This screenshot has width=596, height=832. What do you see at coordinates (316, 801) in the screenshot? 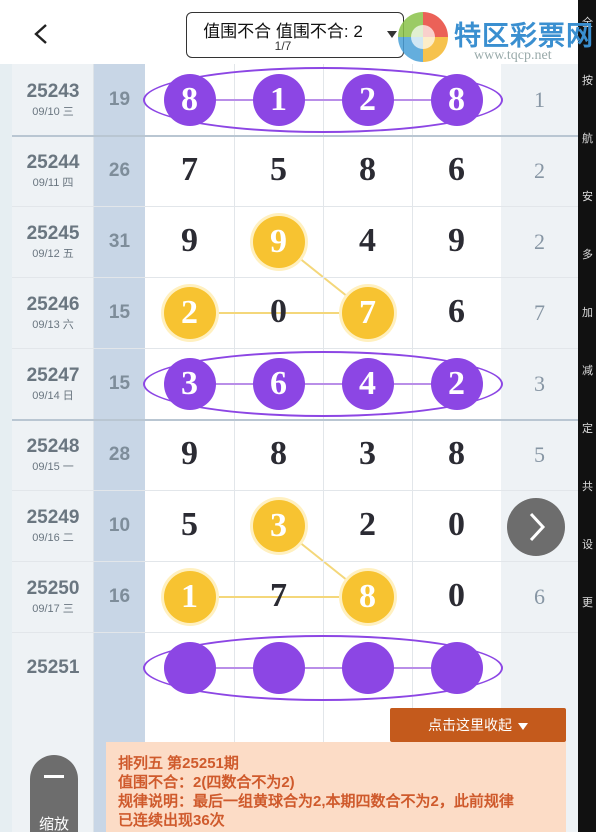
I see `info-line-3: 规律说明：最后一组黄球合为2,本期四数合不为2，此前规律` at bounding box center [316, 801].